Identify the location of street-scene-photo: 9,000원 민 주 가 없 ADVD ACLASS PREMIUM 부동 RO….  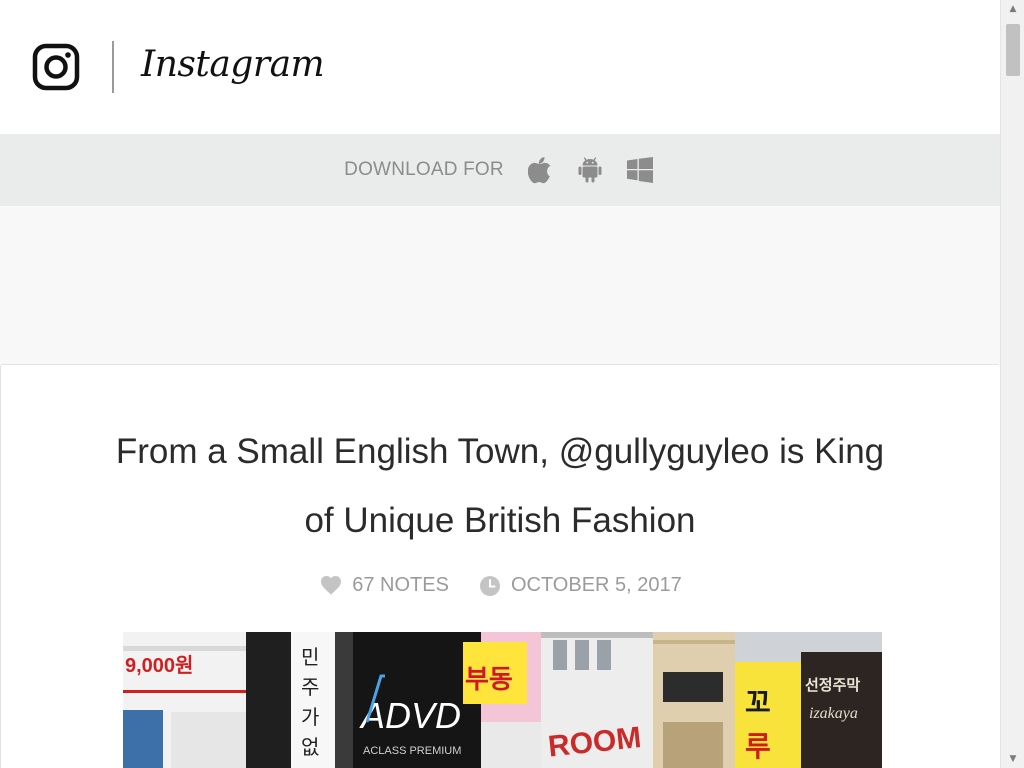
(502, 700).